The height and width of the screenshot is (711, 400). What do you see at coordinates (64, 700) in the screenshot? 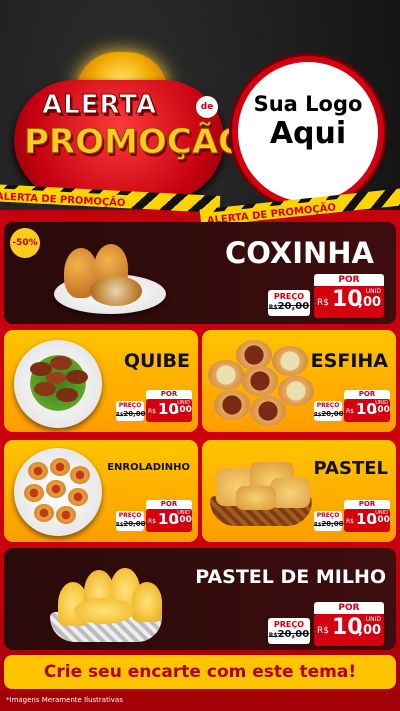
I see `footnote: *Imagens Meramente Ilustrativas` at bounding box center [64, 700].